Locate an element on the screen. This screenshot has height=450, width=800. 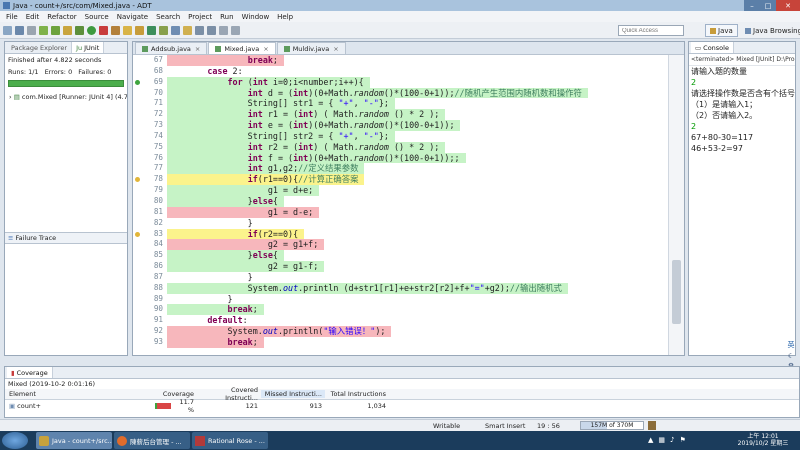
code-line: 69 for (int i=0;i<number;i++){ is located at coordinates (400, 82).